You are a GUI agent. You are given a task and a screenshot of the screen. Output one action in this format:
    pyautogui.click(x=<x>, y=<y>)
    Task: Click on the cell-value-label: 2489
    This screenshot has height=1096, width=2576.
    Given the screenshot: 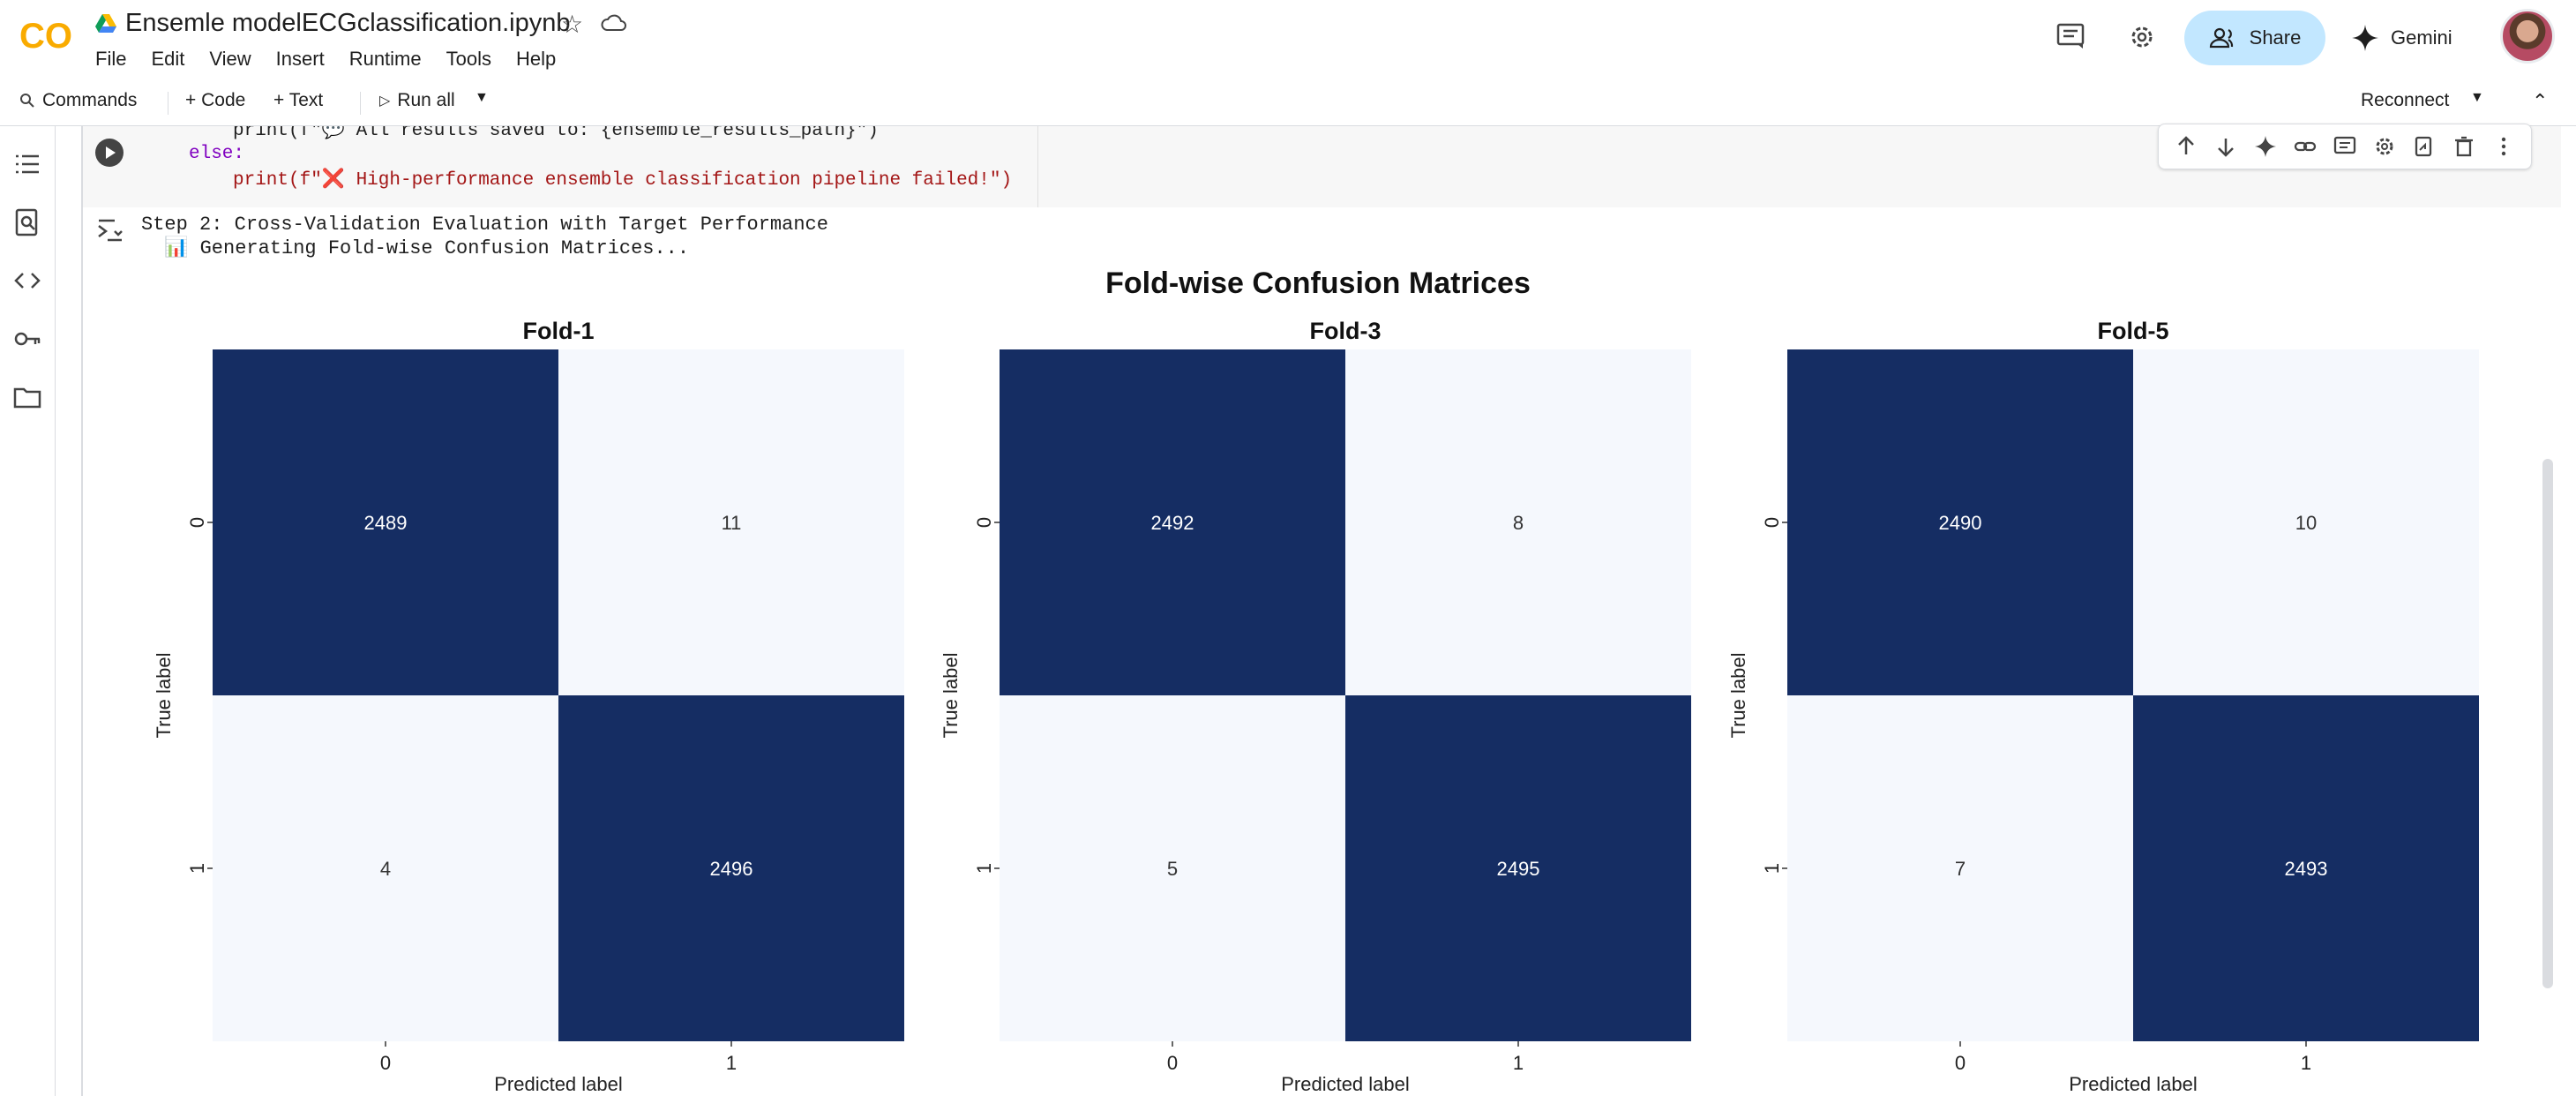 What is the action you would take?
    pyautogui.click(x=386, y=523)
    